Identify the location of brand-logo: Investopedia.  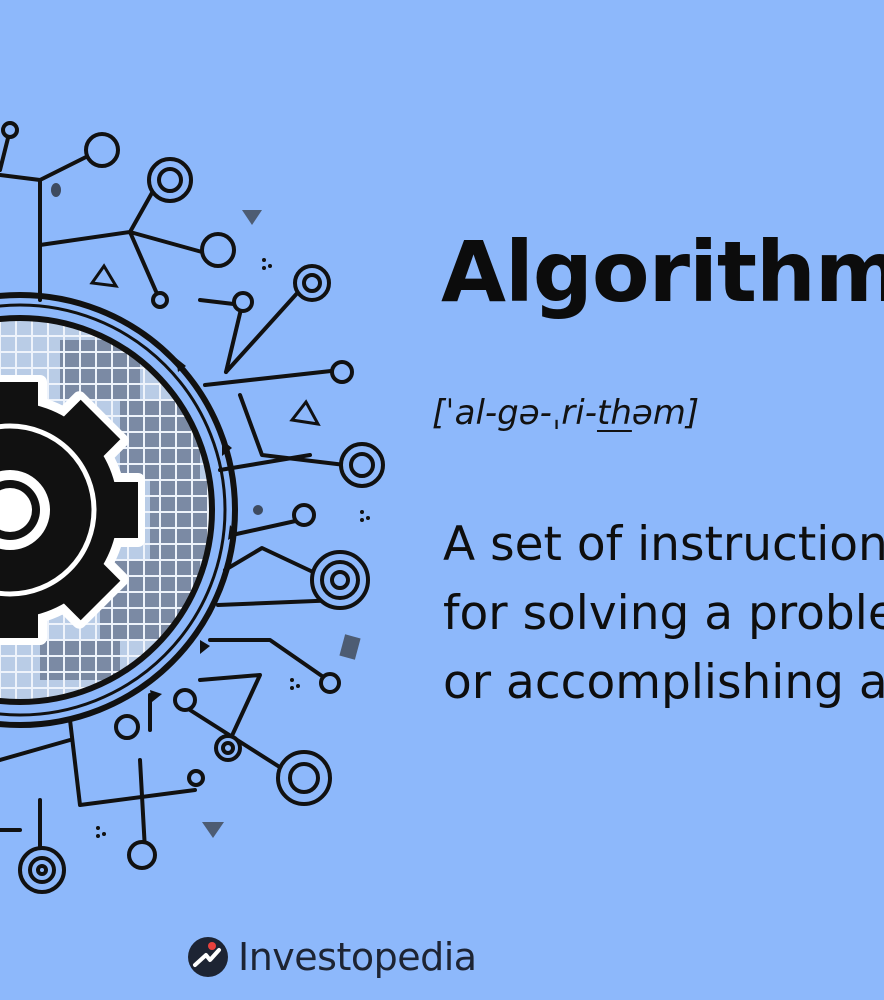
(331, 957).